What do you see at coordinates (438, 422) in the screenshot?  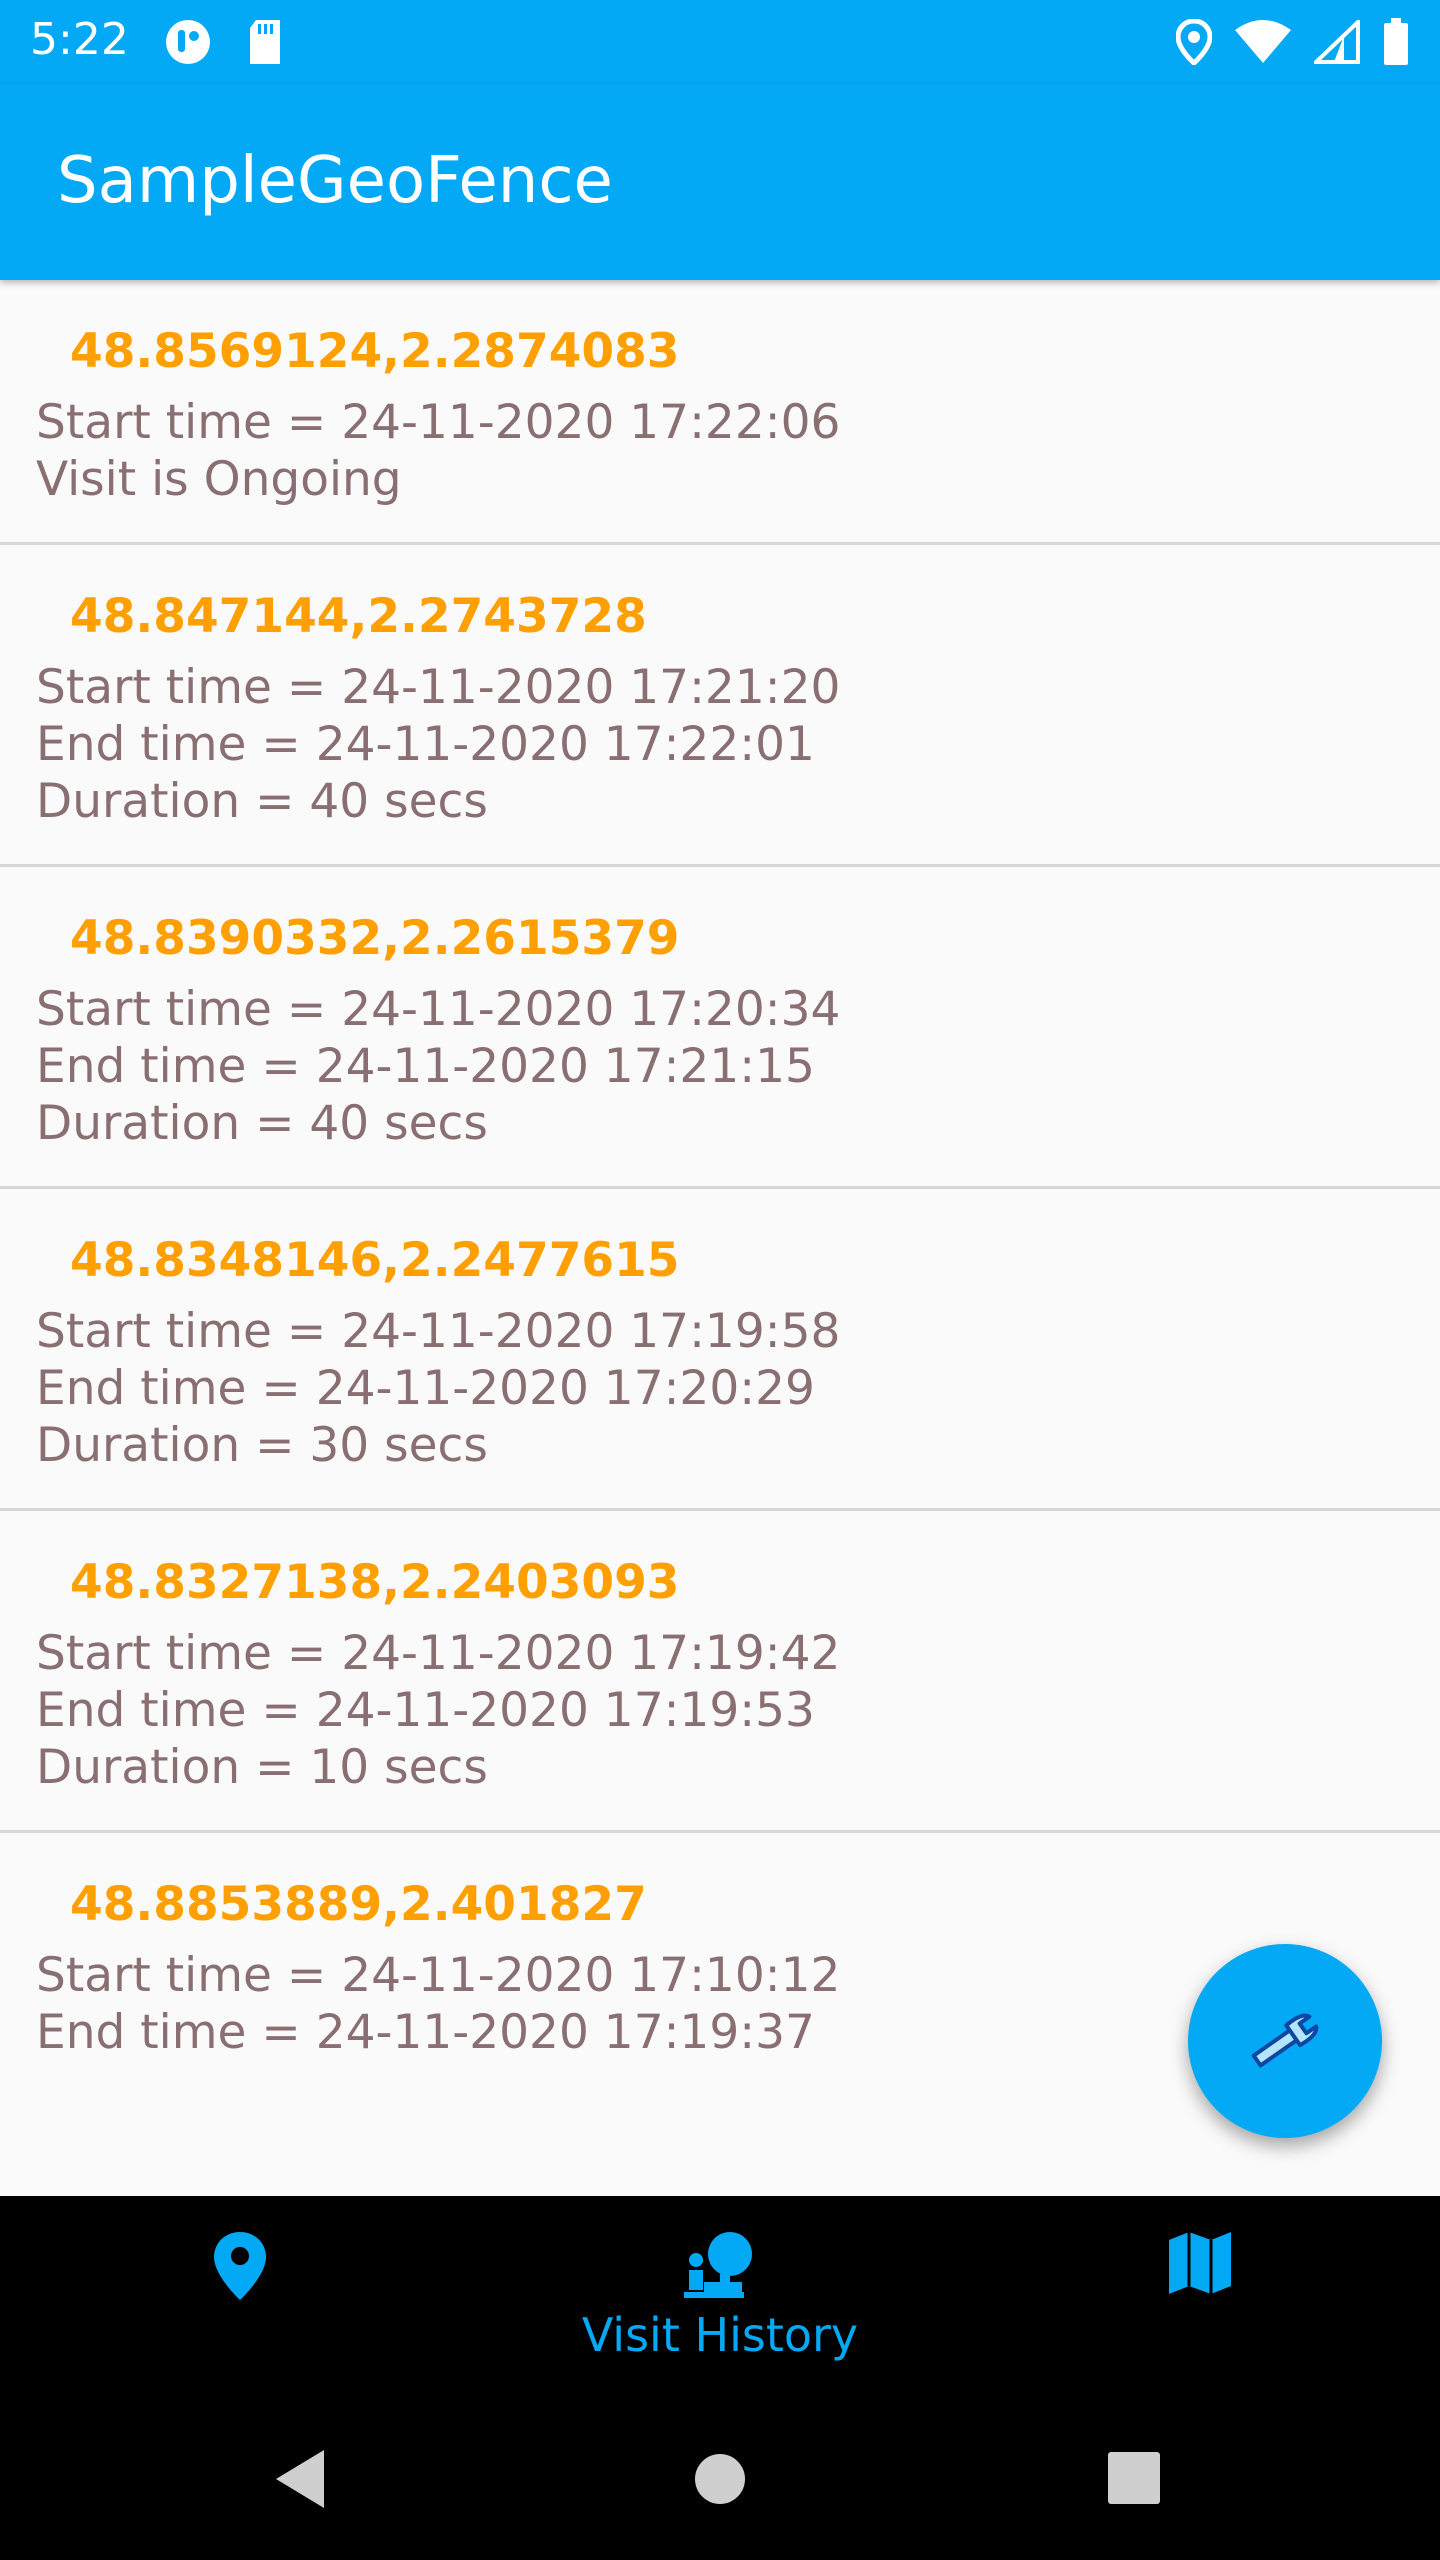 I see `visit-start-time: Start time = 24-11-2020 17:22:06` at bounding box center [438, 422].